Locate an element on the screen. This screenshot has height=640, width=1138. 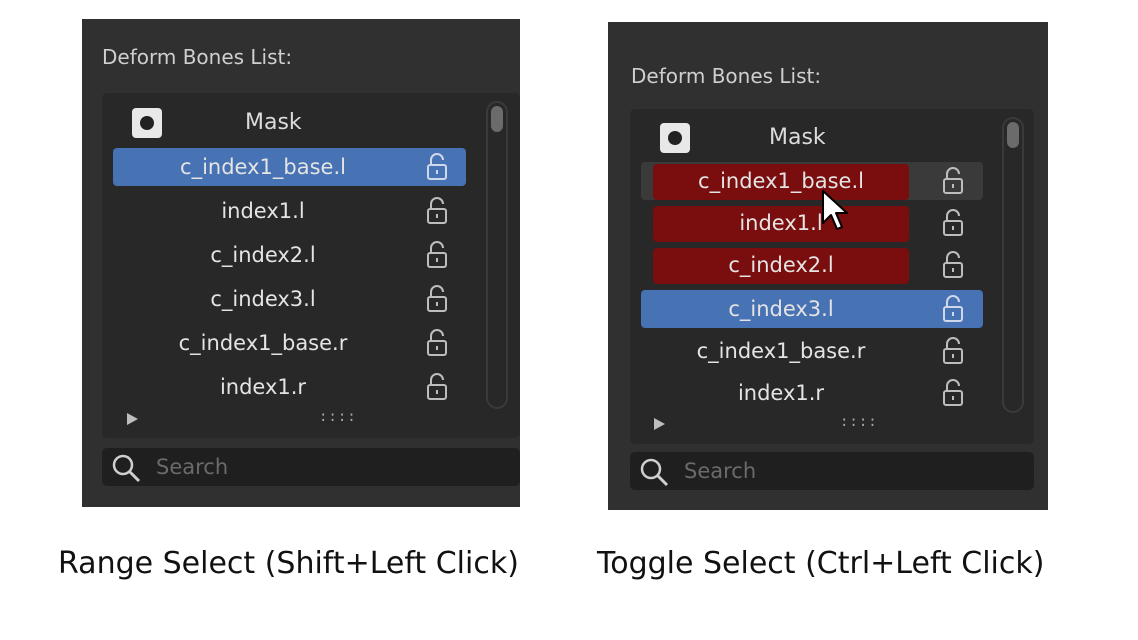
mouse-pointer-icon is located at coordinates (835, 210).